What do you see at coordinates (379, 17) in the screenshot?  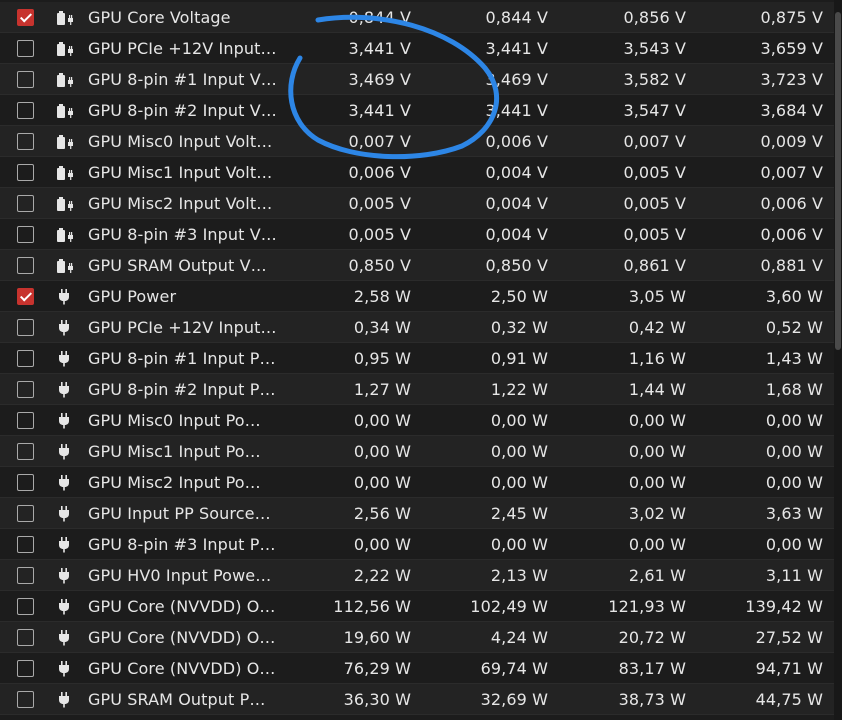 I see `current-value: 0,844 V` at bounding box center [379, 17].